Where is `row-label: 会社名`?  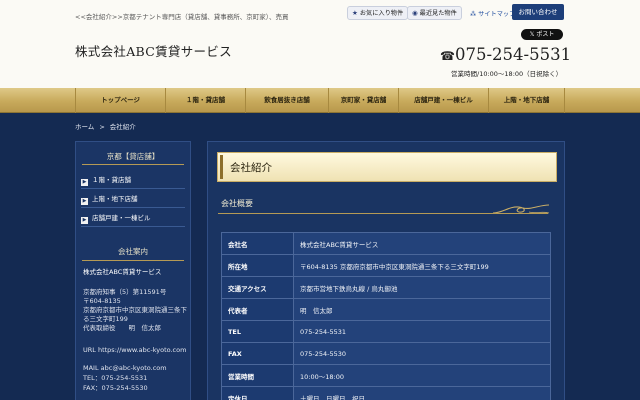
row-label: 会社名 is located at coordinates (257, 243).